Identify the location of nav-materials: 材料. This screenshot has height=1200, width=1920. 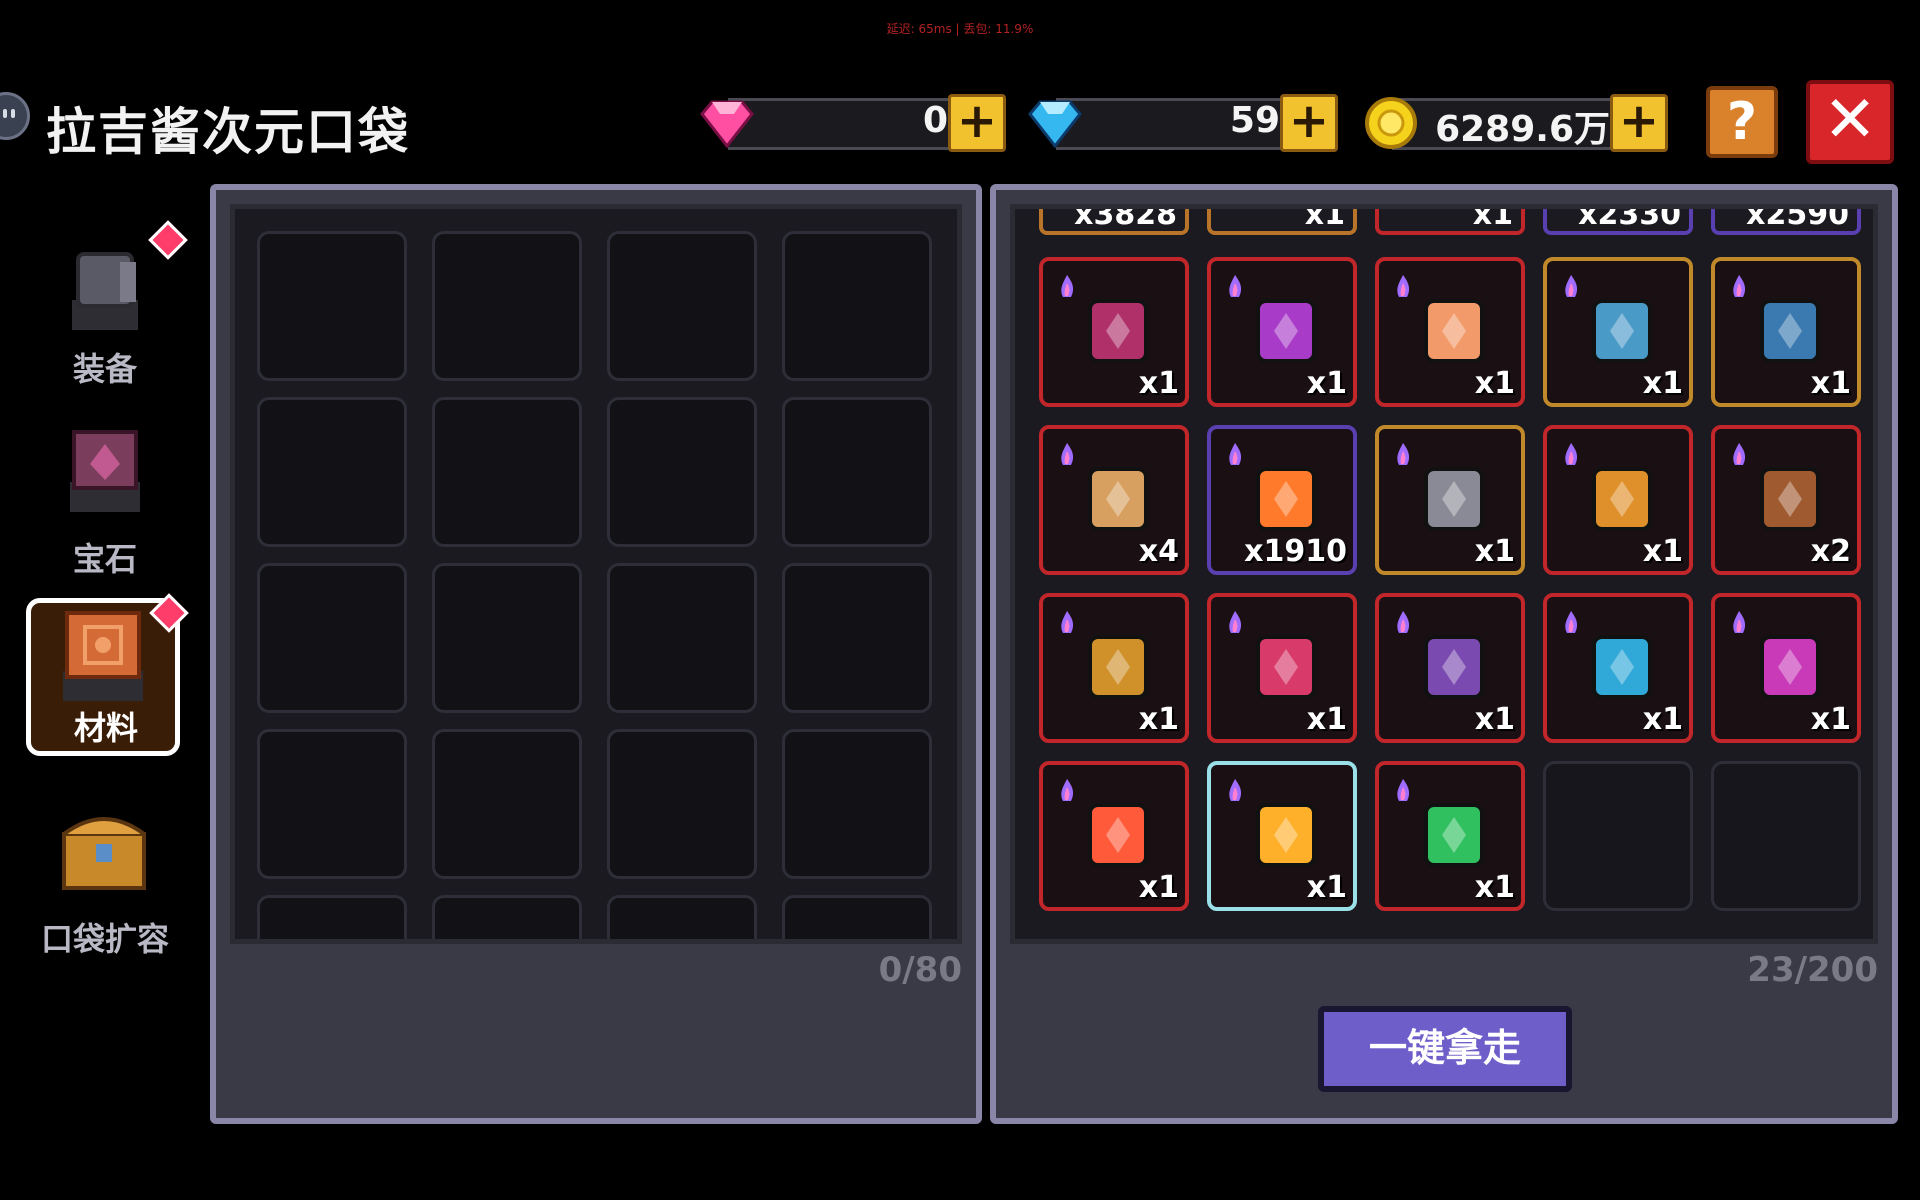
(107, 674).